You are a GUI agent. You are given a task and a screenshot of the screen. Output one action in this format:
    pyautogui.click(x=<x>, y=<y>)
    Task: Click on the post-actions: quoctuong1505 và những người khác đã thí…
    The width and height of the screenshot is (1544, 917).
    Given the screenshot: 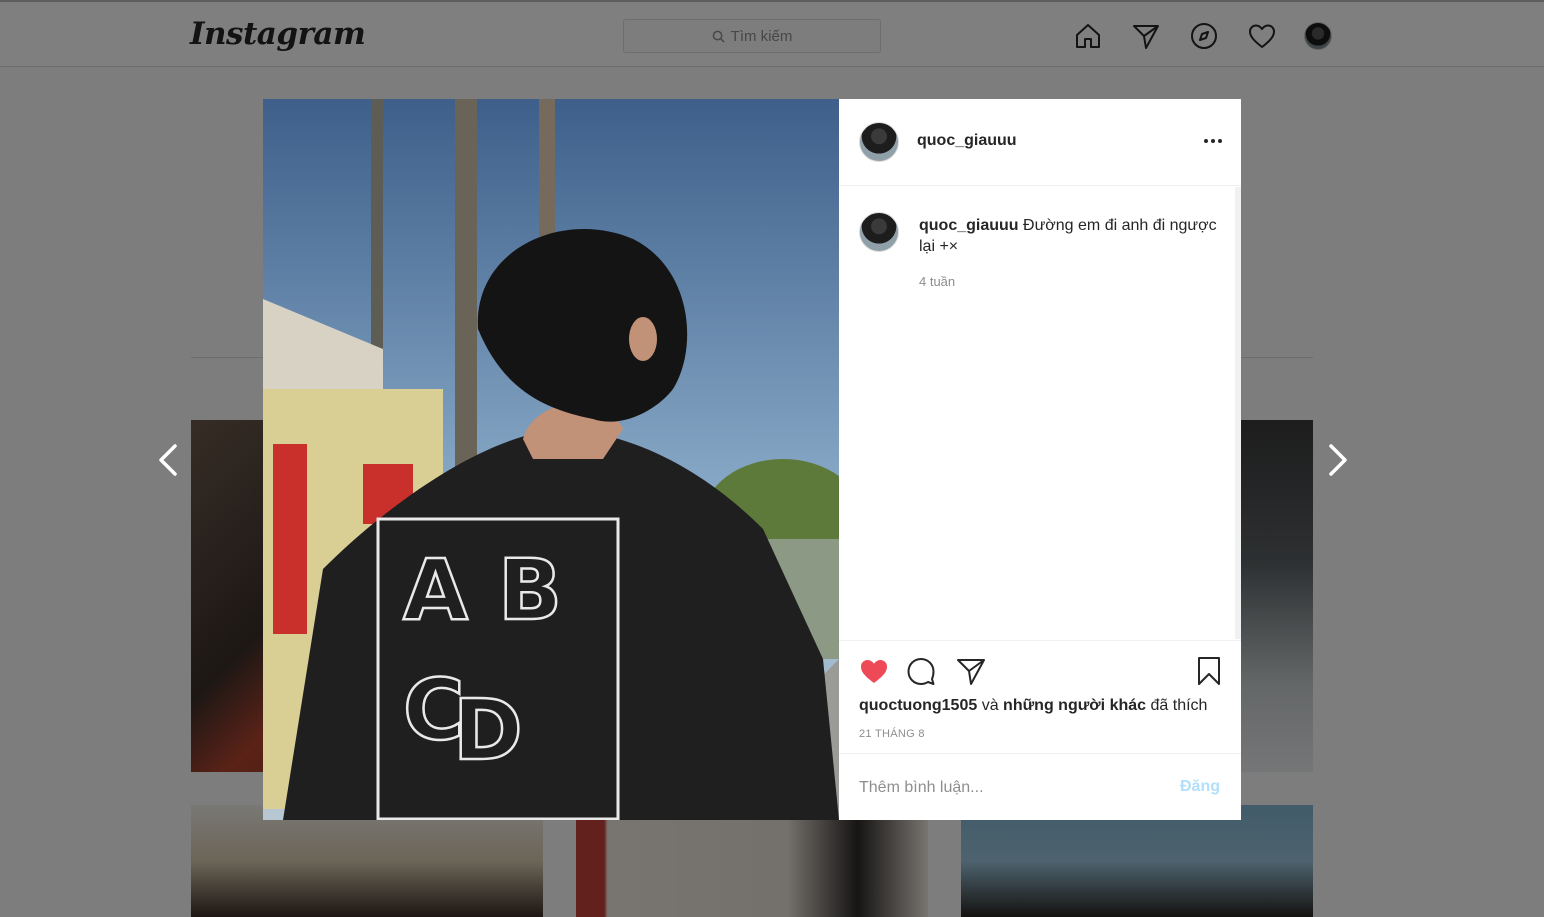 What is the action you would take?
    pyautogui.click(x=1040, y=696)
    